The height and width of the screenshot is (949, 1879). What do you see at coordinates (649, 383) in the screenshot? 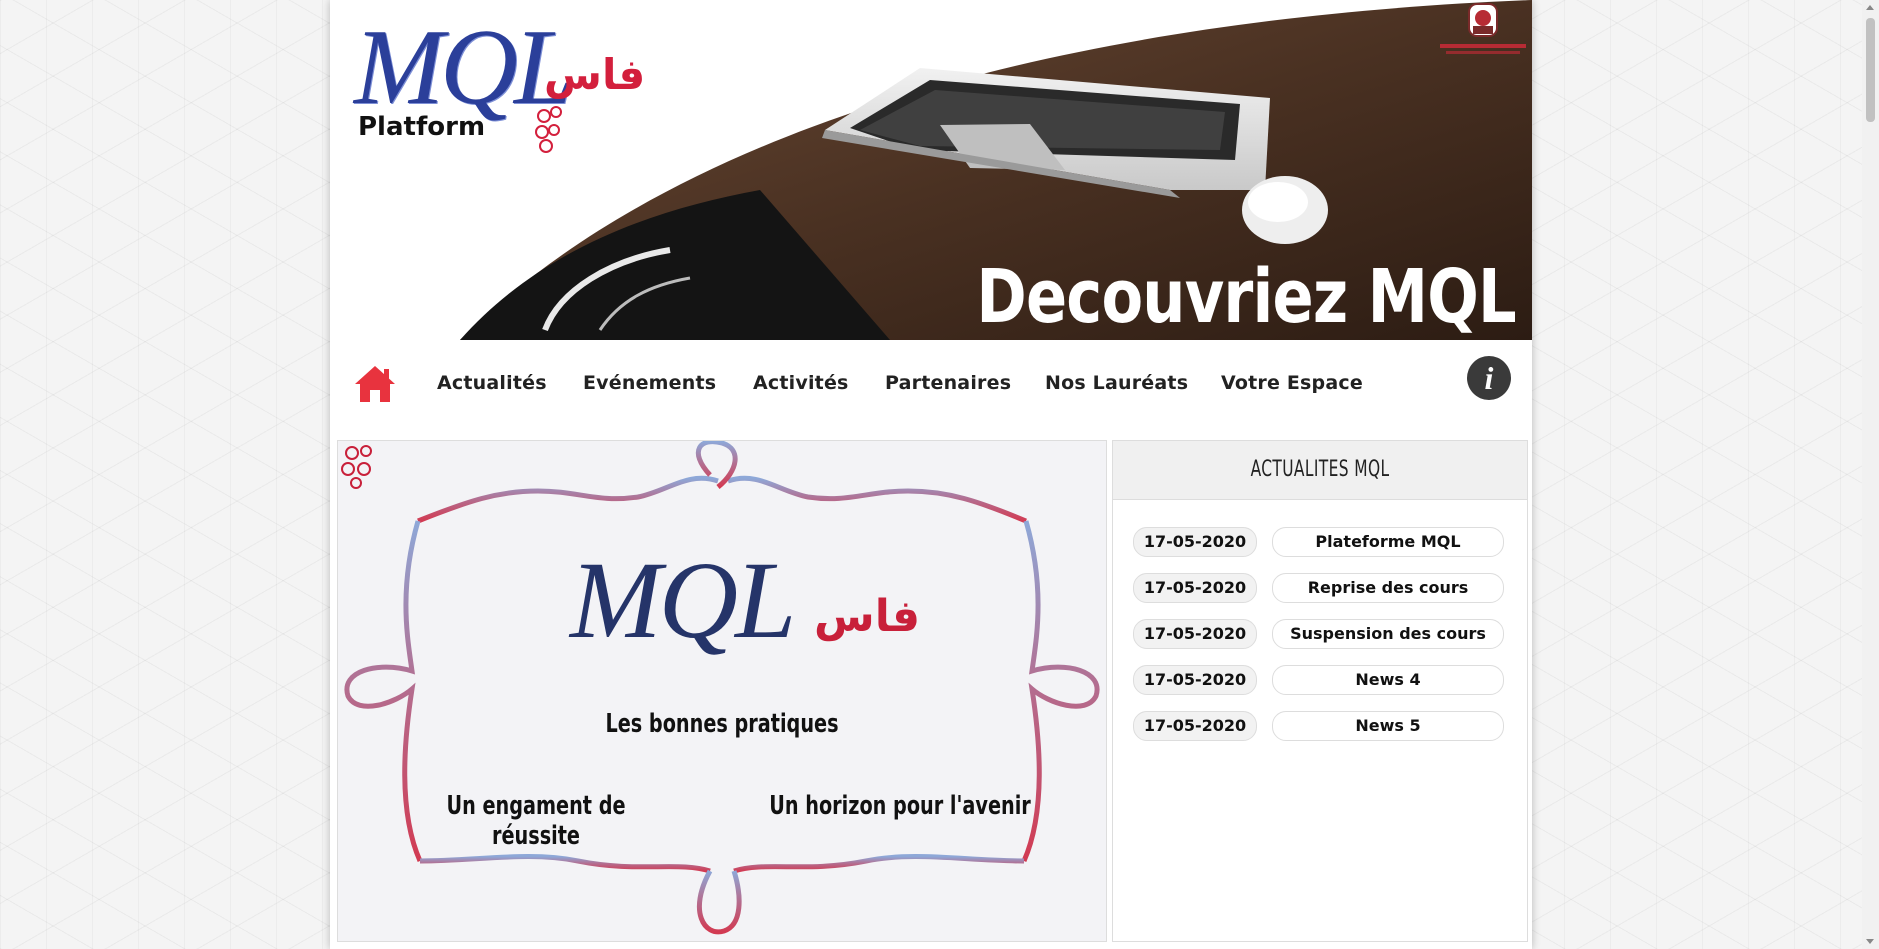
I see `nav-evenements: Evénements` at bounding box center [649, 383].